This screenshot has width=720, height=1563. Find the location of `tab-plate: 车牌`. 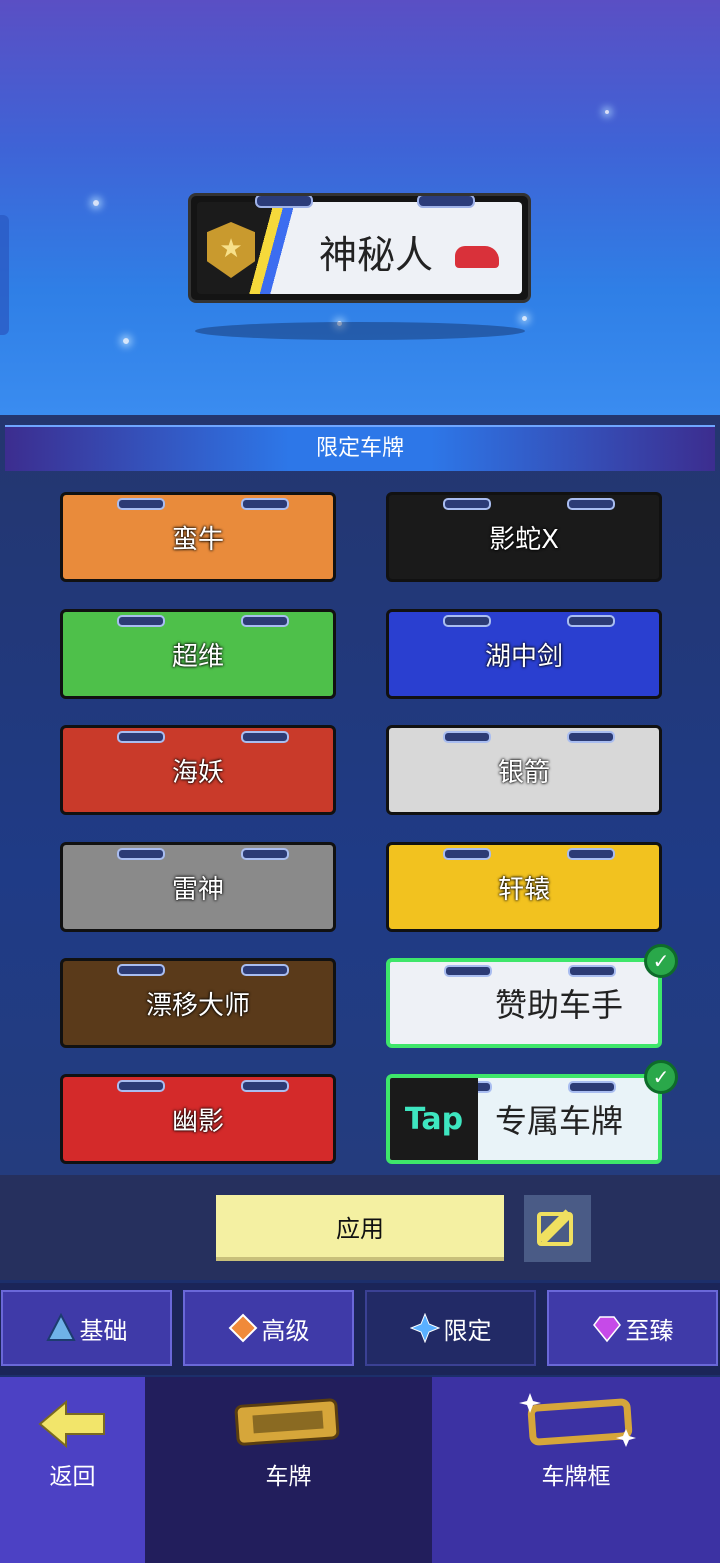

tab-plate: 车牌 is located at coordinates (288, 1470).